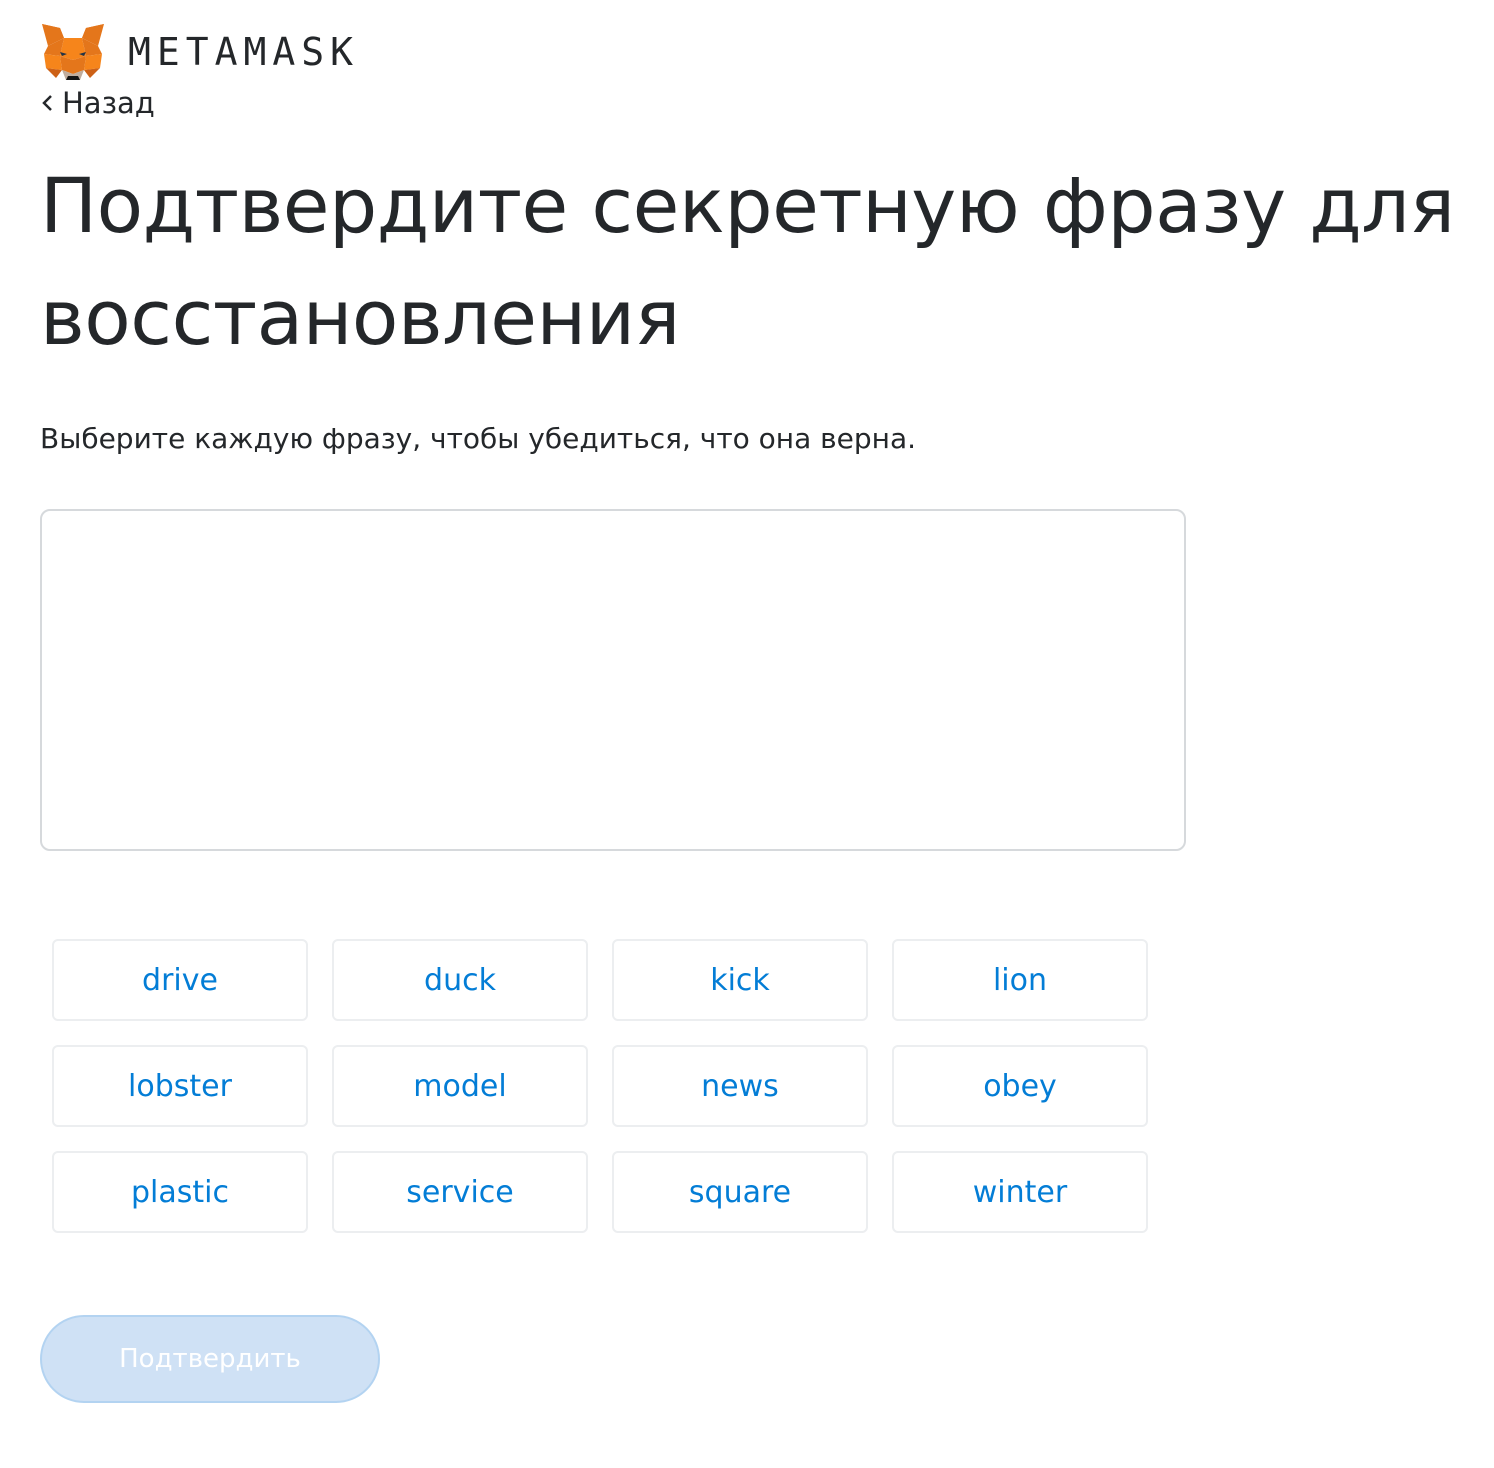 The height and width of the screenshot is (1468, 1494). Describe the element at coordinates (180, 980) in the screenshot. I see `word-option: drive` at that location.